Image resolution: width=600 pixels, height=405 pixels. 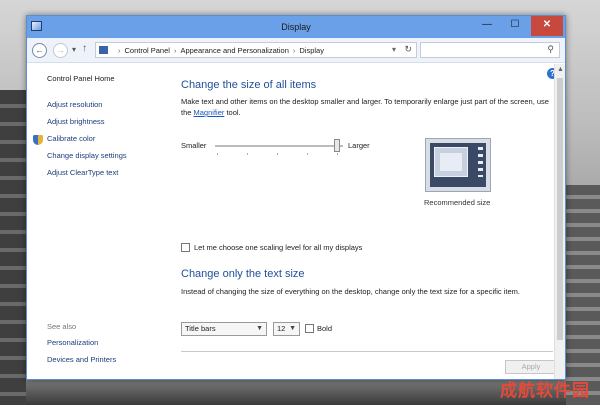 I want to click on sidebar-item-home: Control Panel Home, so click(x=81, y=78).